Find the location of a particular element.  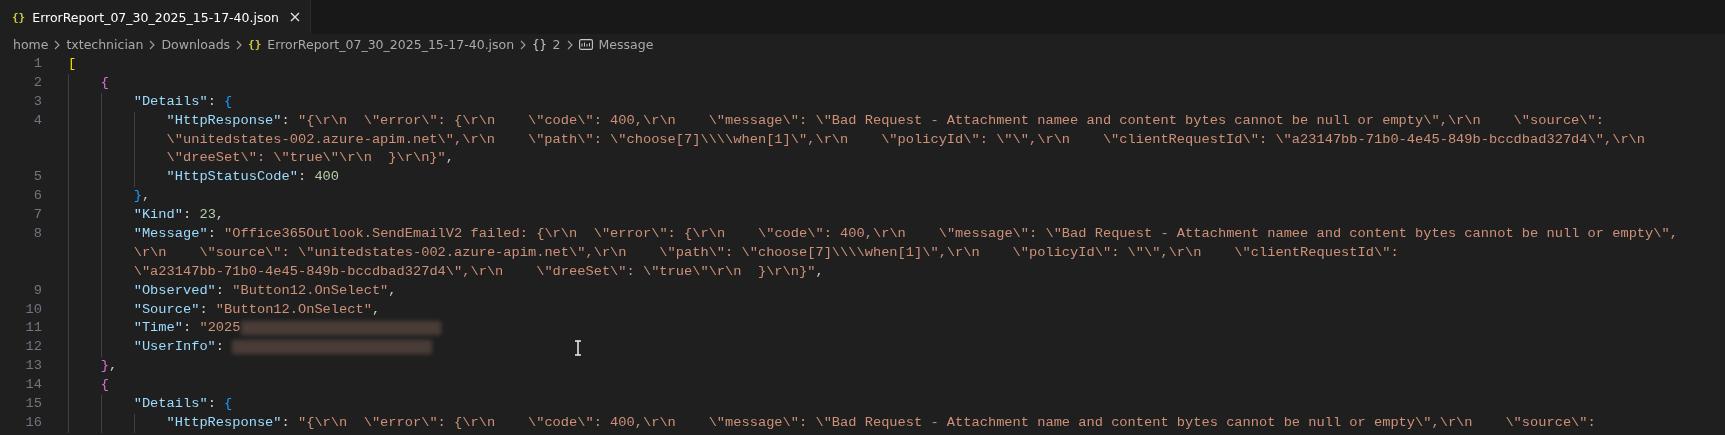

json-number: 400 is located at coordinates (327, 177).